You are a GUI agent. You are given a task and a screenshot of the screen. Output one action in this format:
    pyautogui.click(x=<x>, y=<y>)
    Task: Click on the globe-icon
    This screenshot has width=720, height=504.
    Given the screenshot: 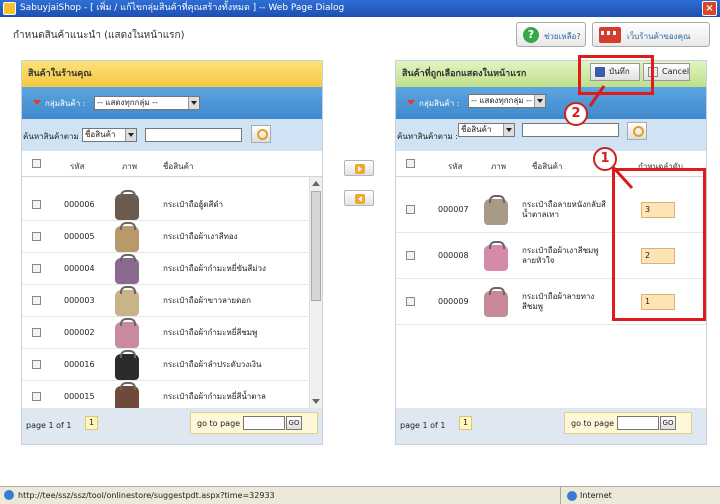 What is the action you would take?
    pyautogui.click(x=572, y=495)
    